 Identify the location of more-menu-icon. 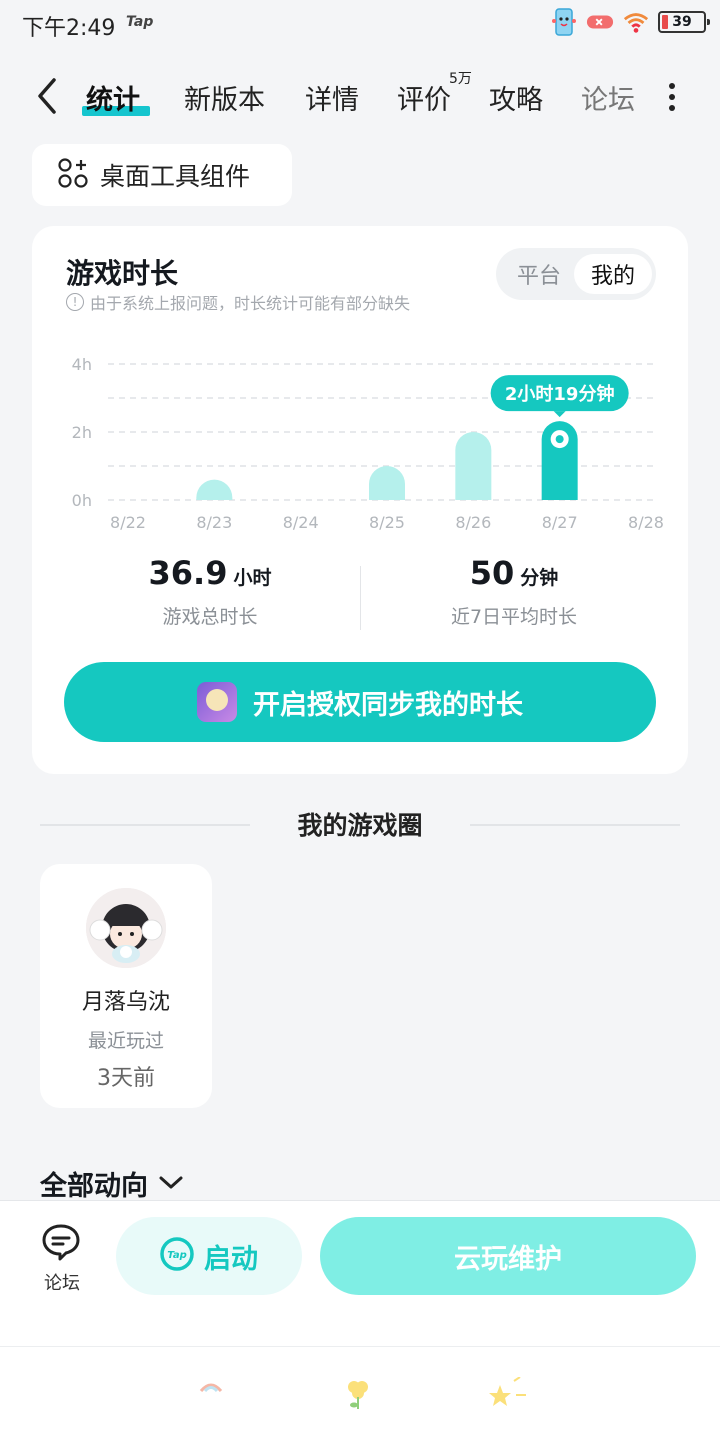
(672, 97).